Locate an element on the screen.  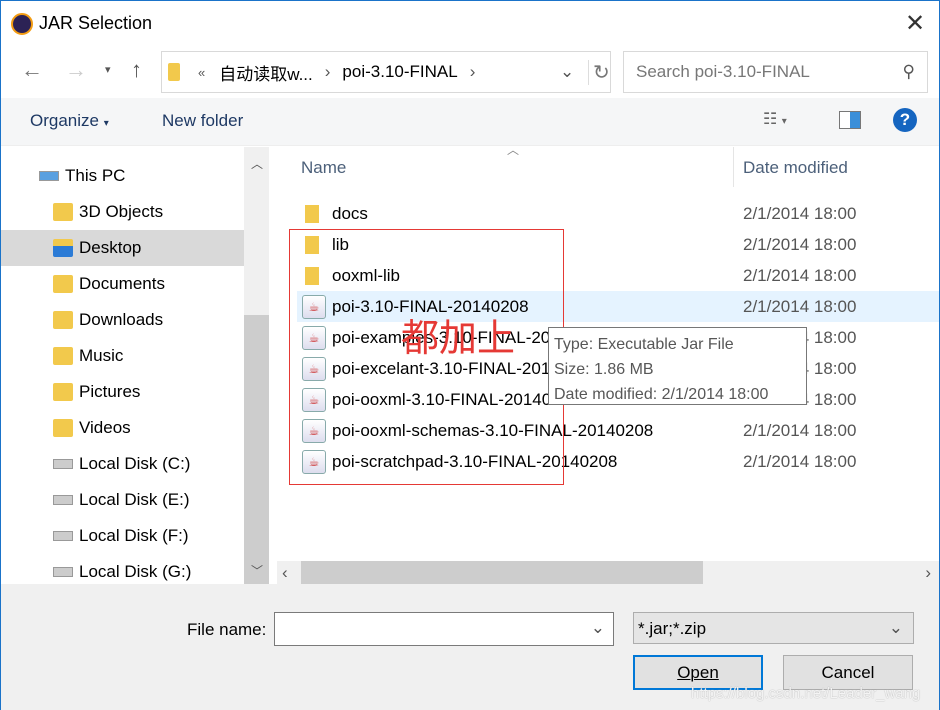
sort-indicator-icon: ︿ is located at coordinates (513, 150).